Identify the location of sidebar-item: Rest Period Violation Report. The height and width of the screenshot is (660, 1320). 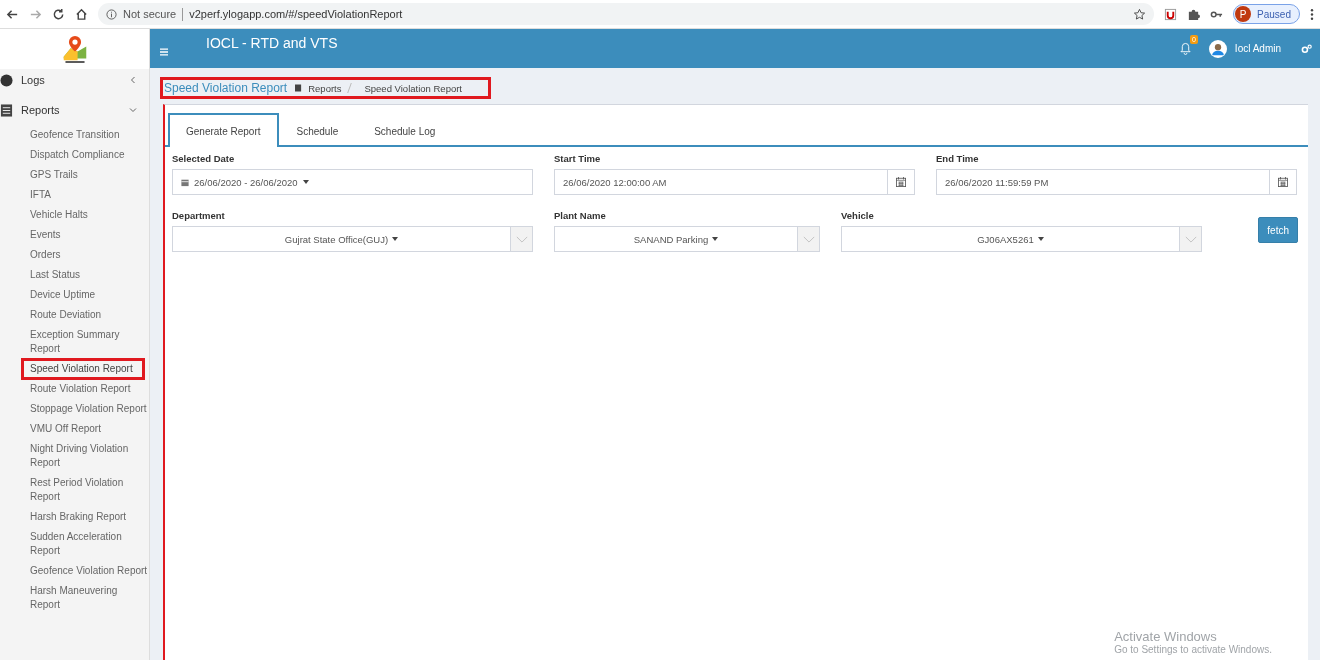
(74, 490).